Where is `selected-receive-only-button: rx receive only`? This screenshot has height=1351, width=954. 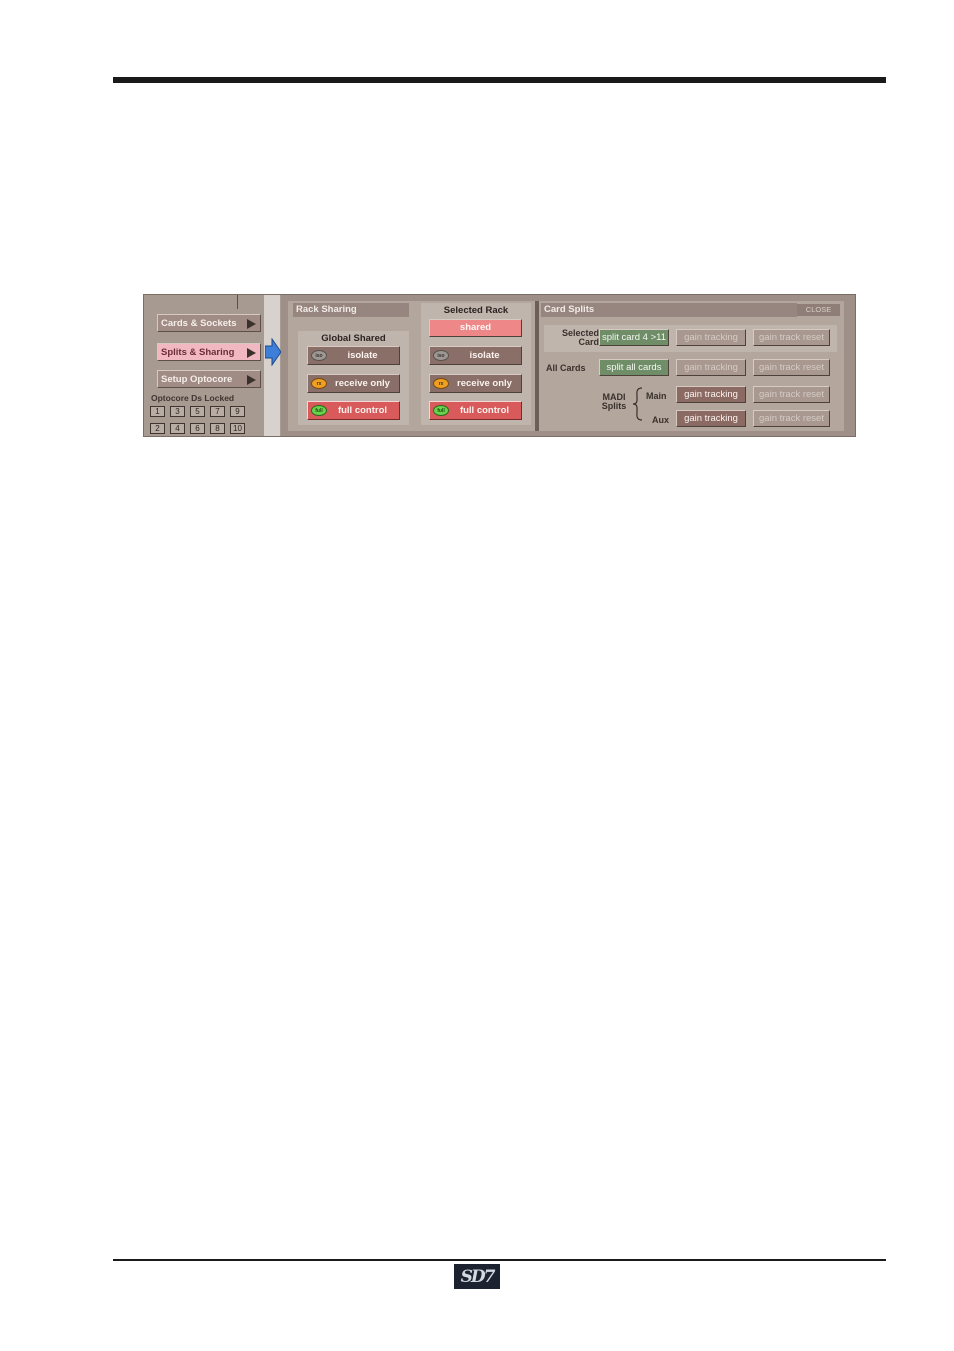 selected-receive-only-button: rx receive only is located at coordinates (475, 383).